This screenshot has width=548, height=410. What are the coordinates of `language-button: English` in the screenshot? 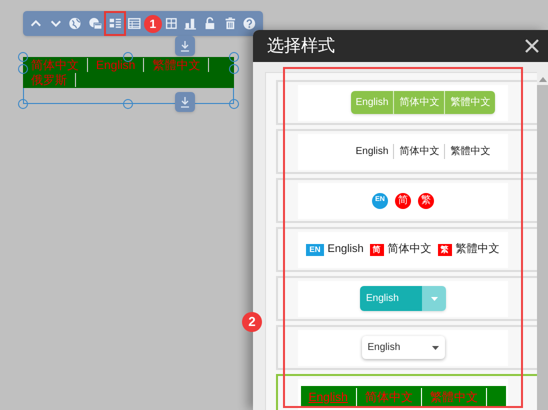 It's located at (372, 102).